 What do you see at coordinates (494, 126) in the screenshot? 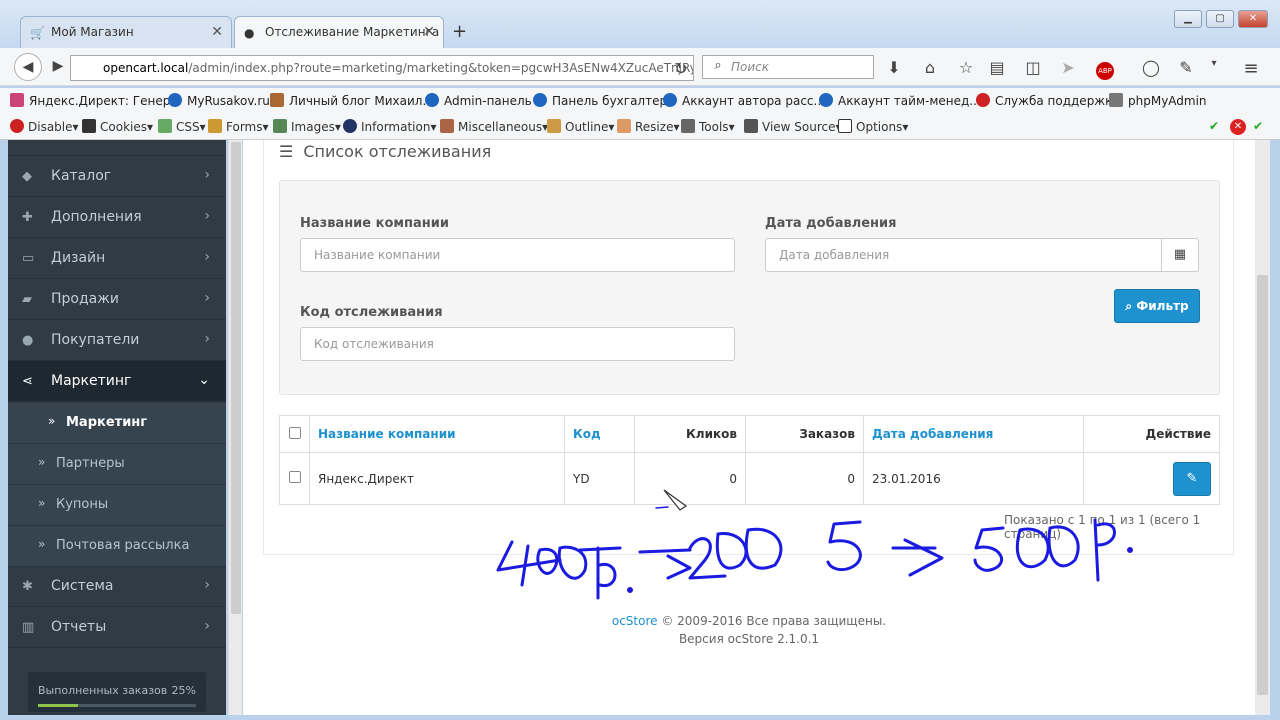
I see `wd-misc: Miscellaneous▾` at bounding box center [494, 126].